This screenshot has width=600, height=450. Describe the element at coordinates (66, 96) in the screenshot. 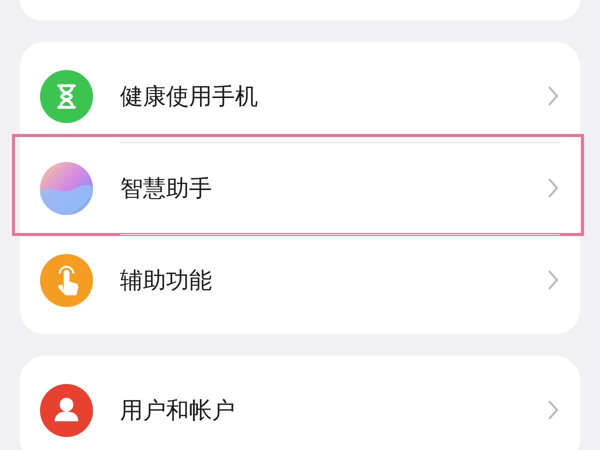

I see `hourglass-icon` at that location.